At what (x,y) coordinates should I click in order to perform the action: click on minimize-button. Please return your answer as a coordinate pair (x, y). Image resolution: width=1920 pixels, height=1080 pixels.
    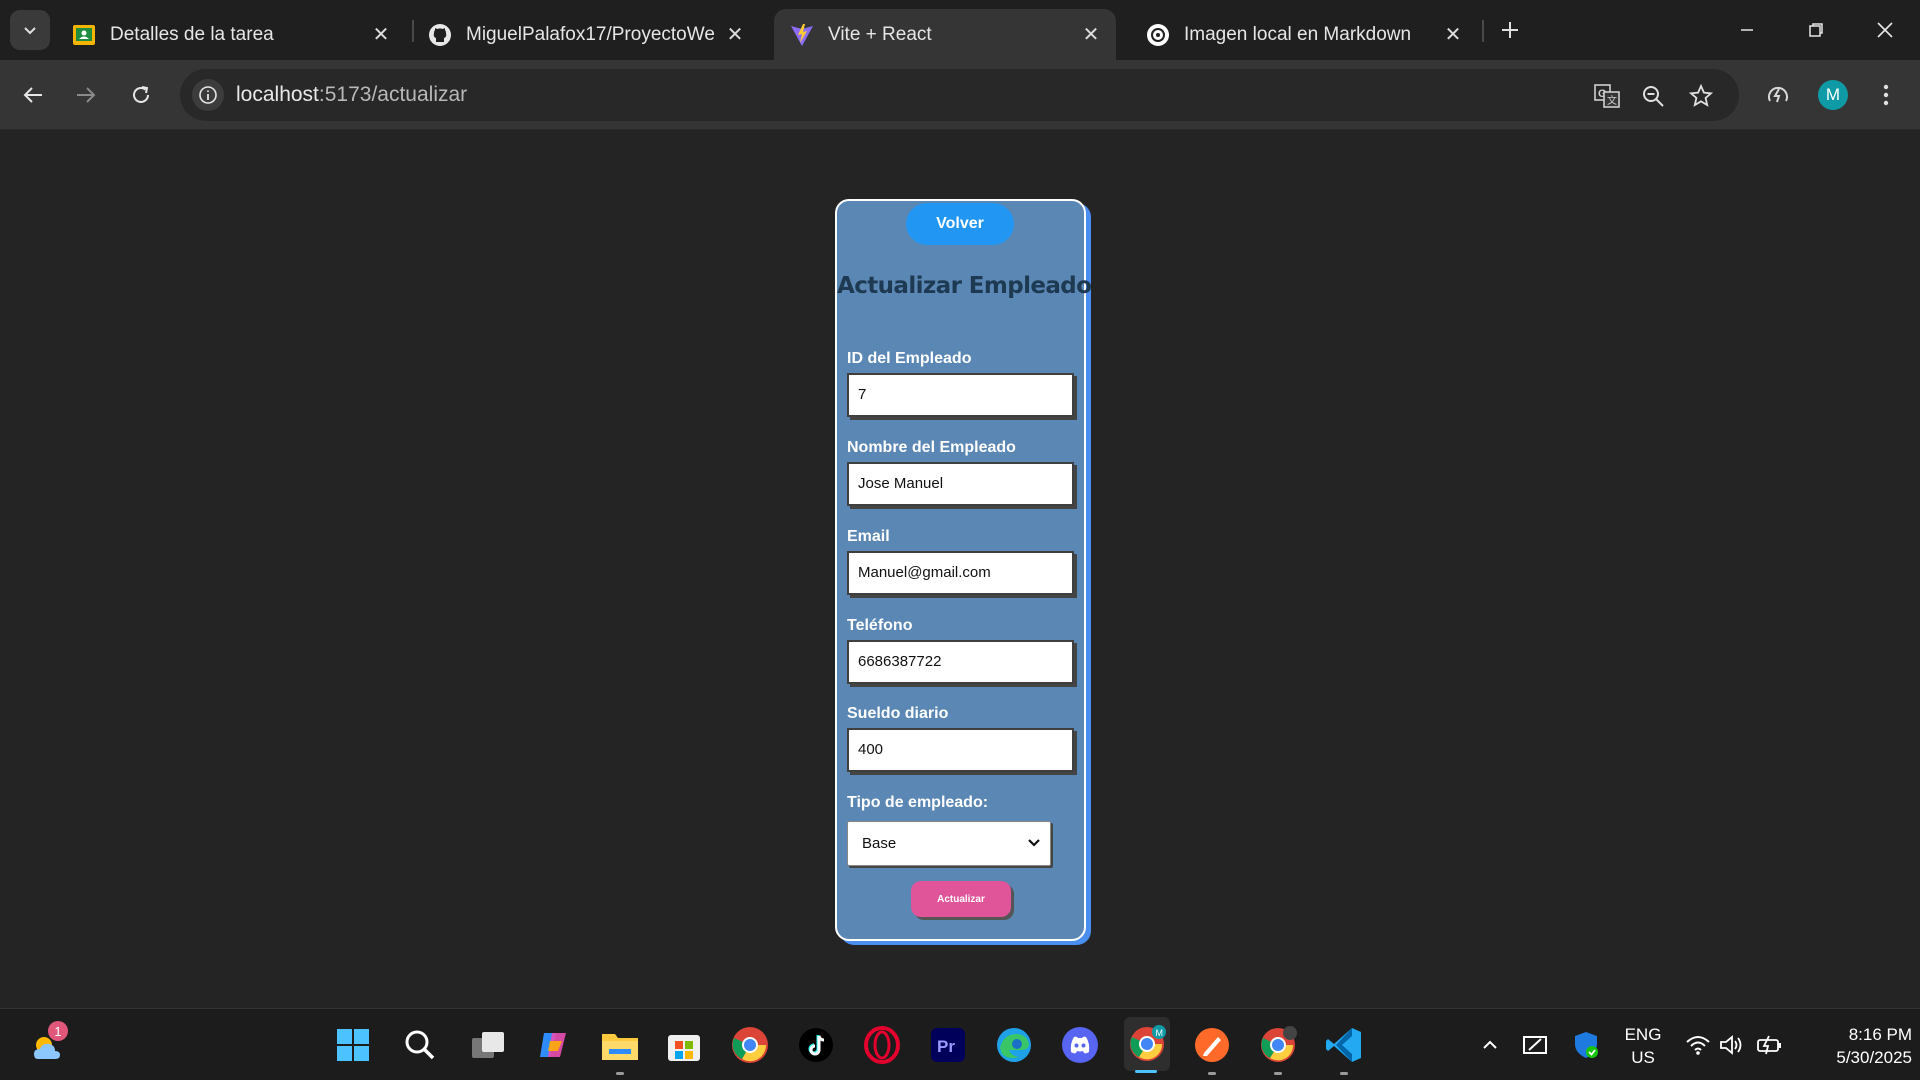
    Looking at the image, I should click on (1747, 30).